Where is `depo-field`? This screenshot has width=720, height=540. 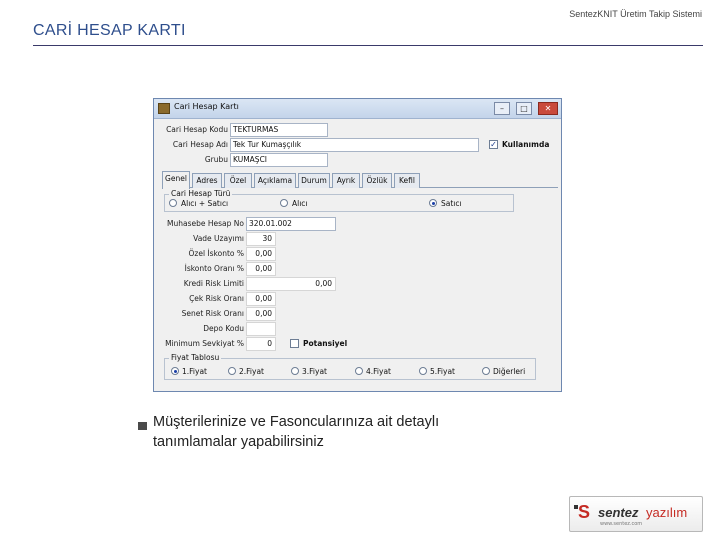 depo-field is located at coordinates (261, 329).